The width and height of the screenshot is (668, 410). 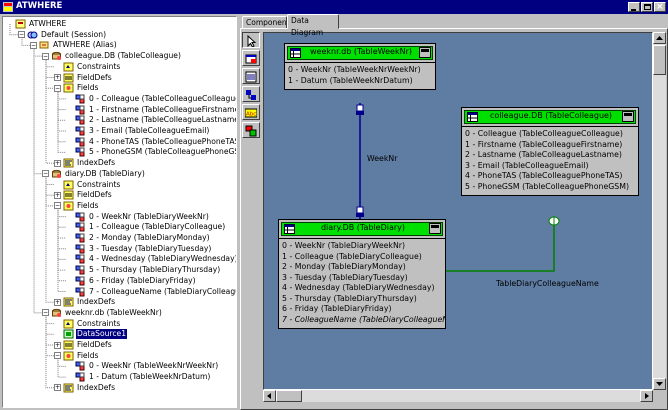 What do you see at coordinates (251, 76) in the screenshot?
I see `field-tool-button` at bounding box center [251, 76].